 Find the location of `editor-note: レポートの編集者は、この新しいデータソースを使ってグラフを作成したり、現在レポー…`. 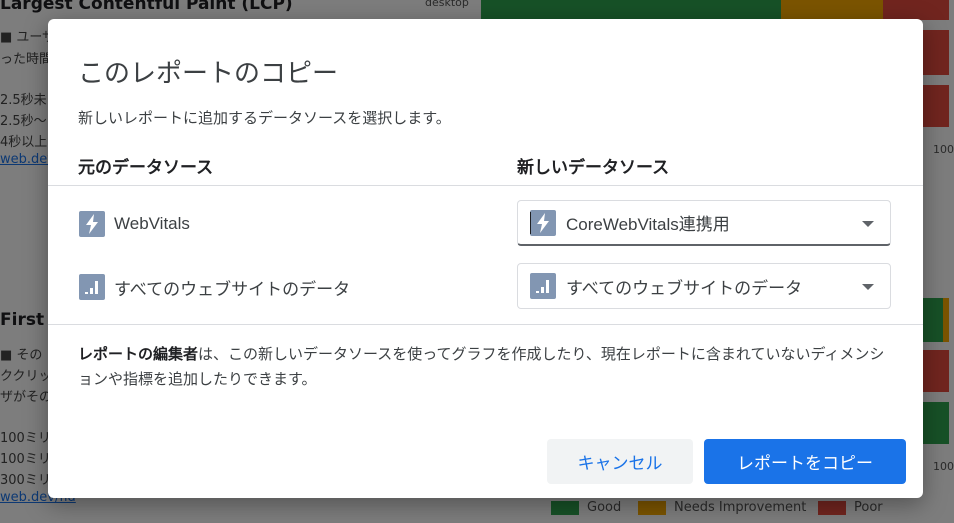

editor-note: レポートの編集者は、この新しいデータソースを使ってグラフを作成したり、現在レポー… is located at coordinates (488, 367).